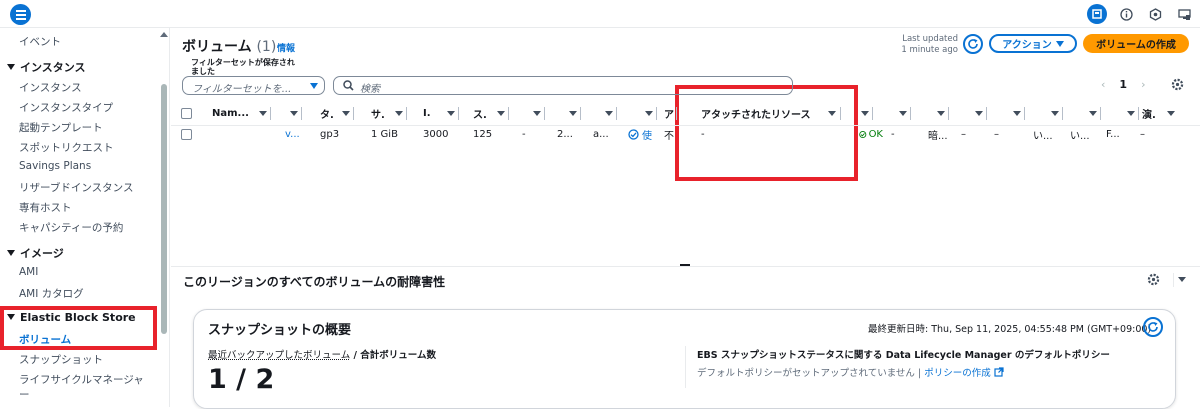  I want to click on sidebar-item-snapshots: スナップショット, so click(61, 359).